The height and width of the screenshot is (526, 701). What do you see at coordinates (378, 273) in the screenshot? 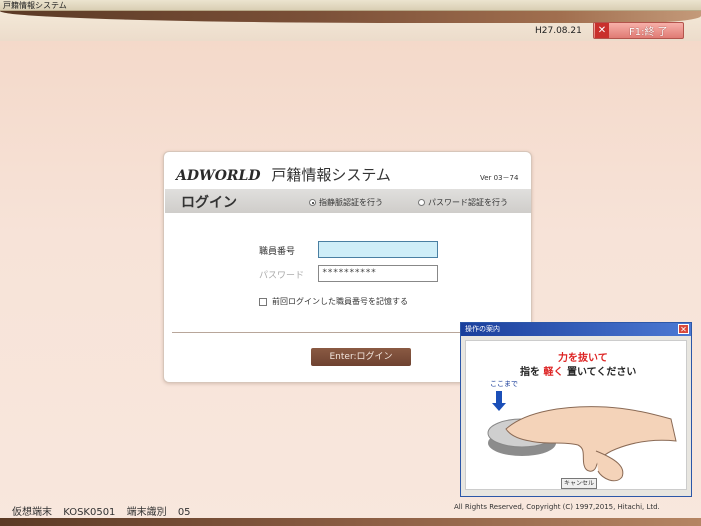
I see `password-input: **********` at bounding box center [378, 273].